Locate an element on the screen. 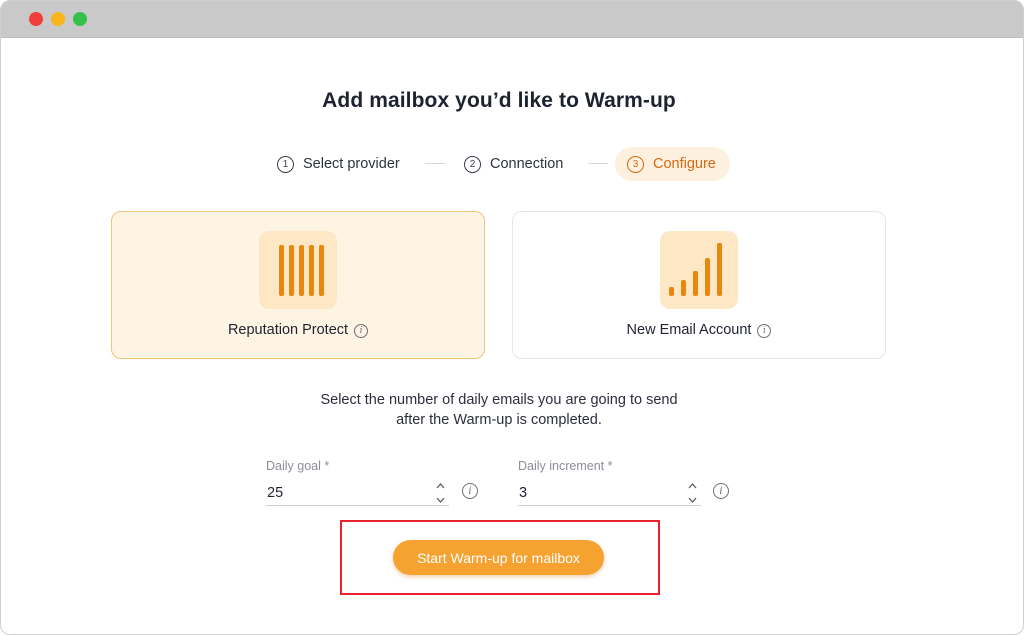  step-connection: 2 Connection is located at coordinates (513, 164).